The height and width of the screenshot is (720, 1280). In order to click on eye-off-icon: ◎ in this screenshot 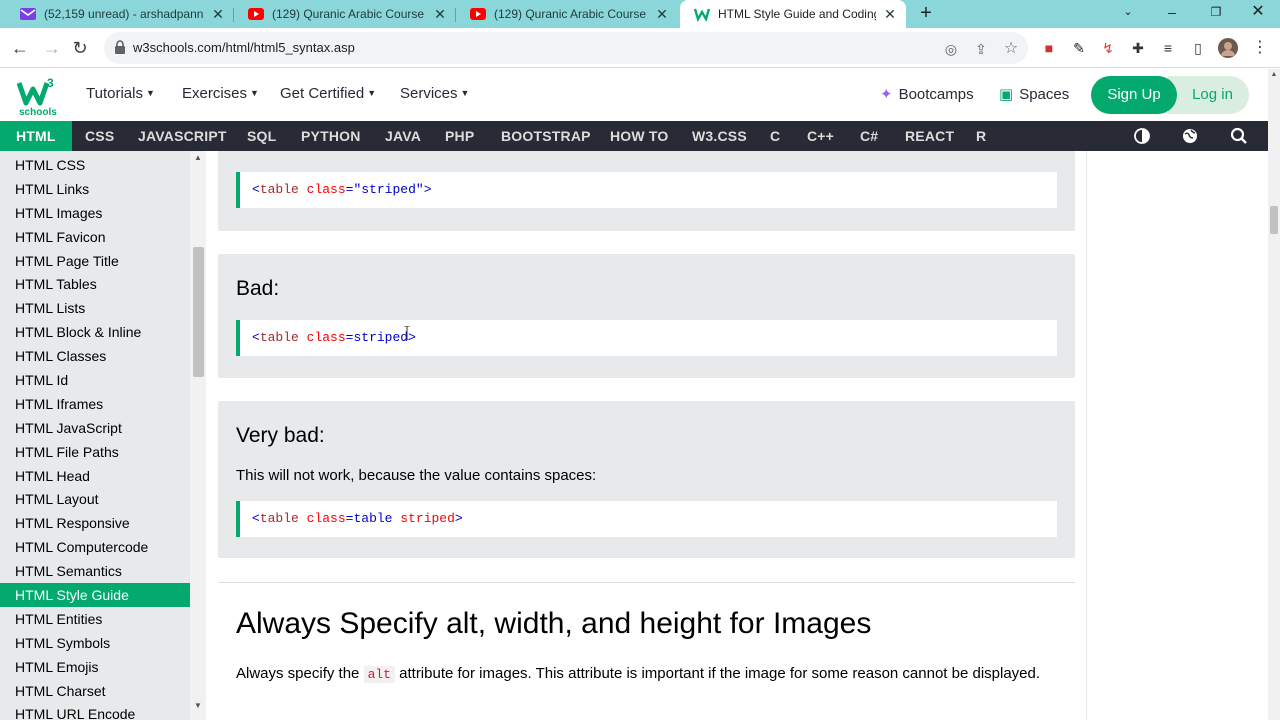, I will do `click(951, 49)`.